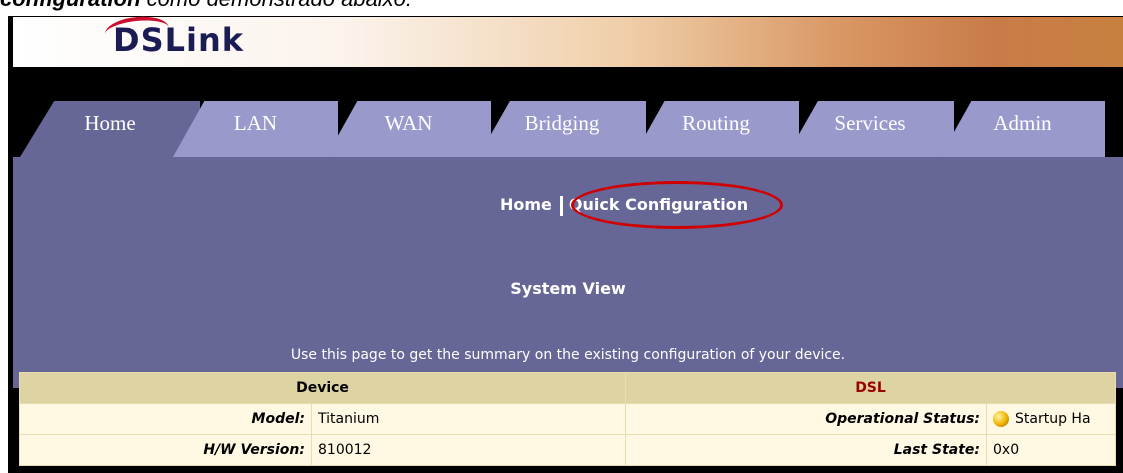  I want to click on hw-version-label: H/W Version:, so click(165, 450).